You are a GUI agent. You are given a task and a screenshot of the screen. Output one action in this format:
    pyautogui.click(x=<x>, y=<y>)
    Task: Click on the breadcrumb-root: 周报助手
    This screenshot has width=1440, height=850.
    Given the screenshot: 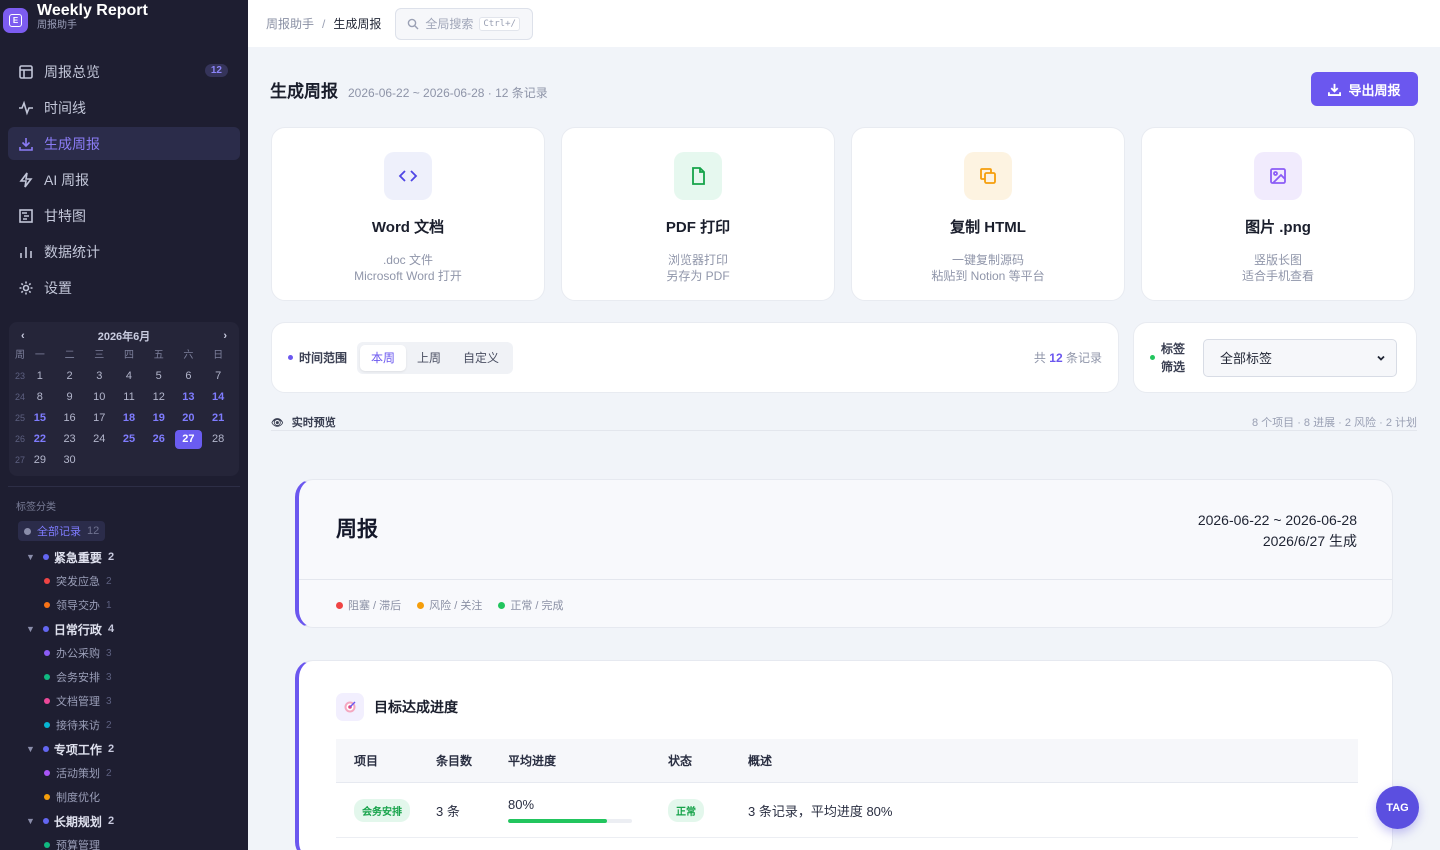 What is the action you would take?
    pyautogui.click(x=290, y=24)
    